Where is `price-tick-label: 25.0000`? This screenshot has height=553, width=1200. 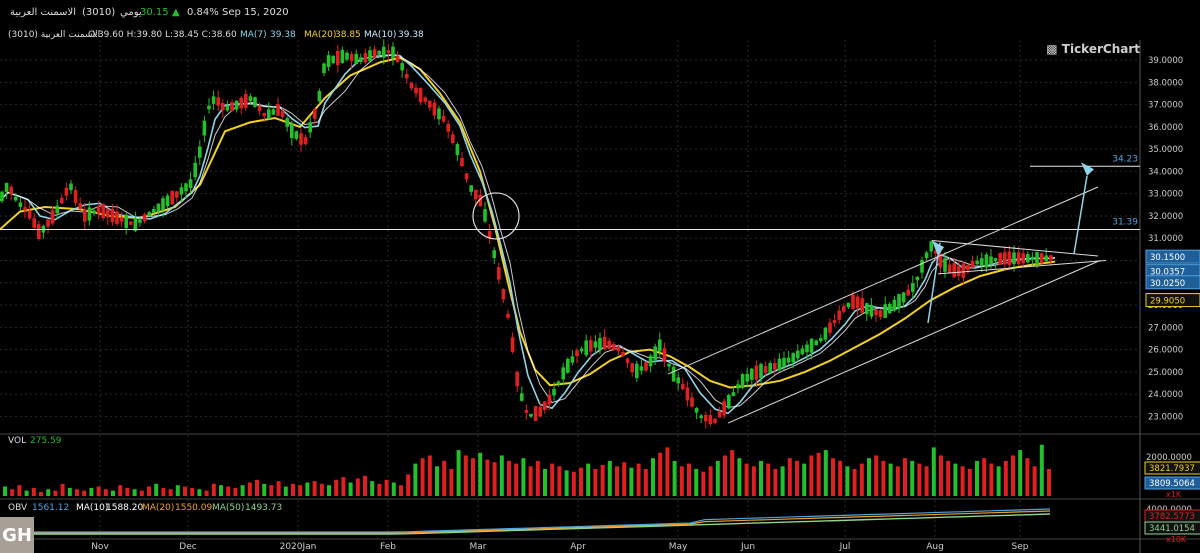 price-tick-label: 25.0000 is located at coordinates (1165, 373).